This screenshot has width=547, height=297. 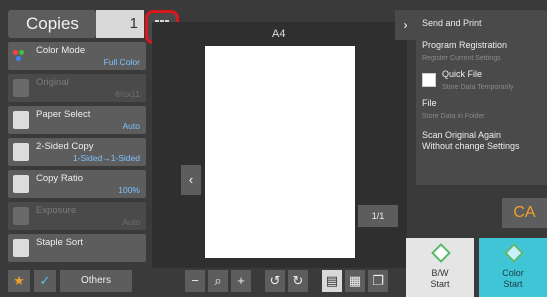 I want to click on scan-again-line1: Scan Original Again, so click(x=461, y=135).